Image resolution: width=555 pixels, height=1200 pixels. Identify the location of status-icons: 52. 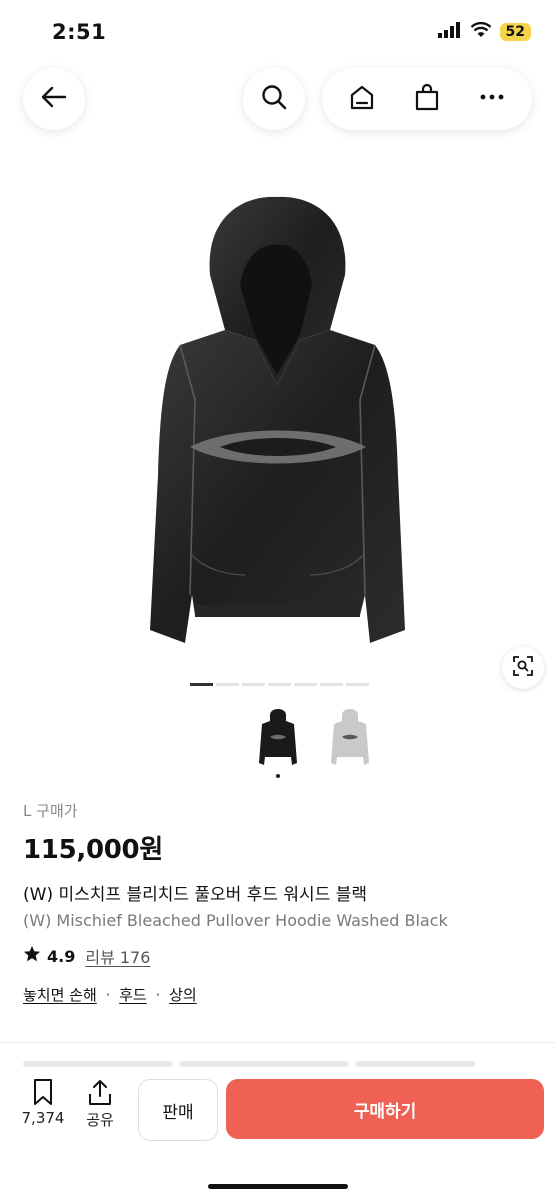
(484, 31).